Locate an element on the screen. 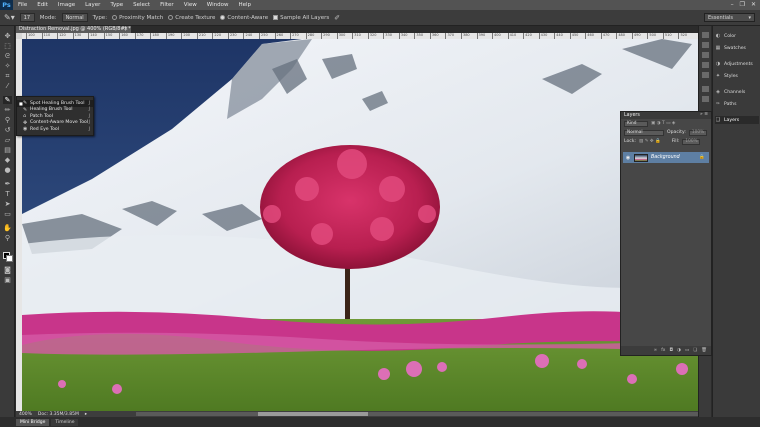 This screenshot has height=427, width=760. dock-styles: ✦ Styles is located at coordinates (737, 76).